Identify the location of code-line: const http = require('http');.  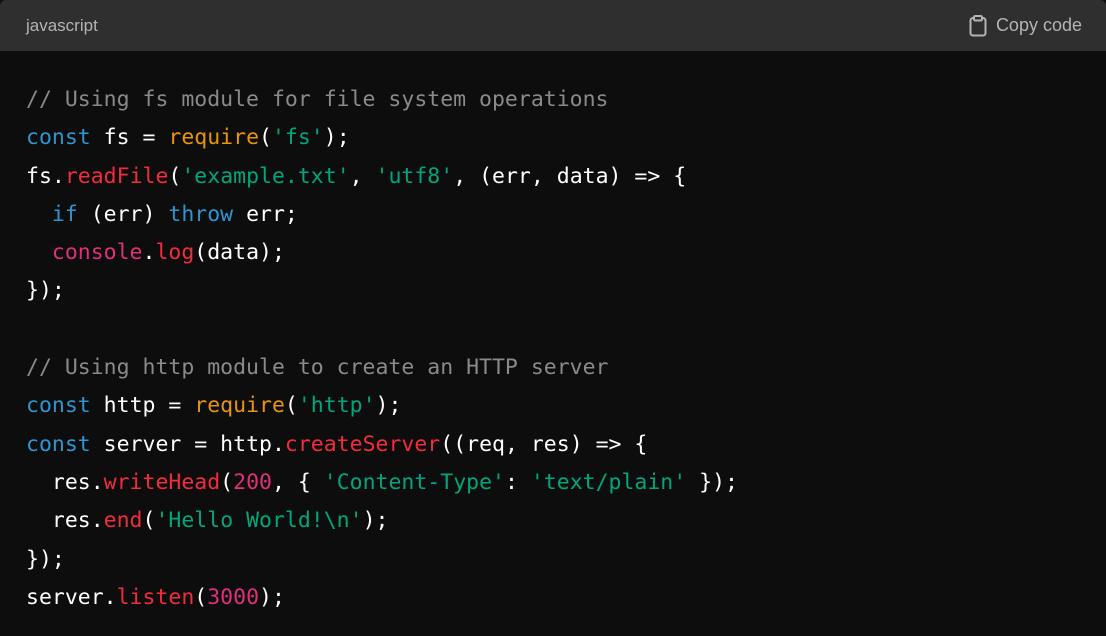
(566, 406).